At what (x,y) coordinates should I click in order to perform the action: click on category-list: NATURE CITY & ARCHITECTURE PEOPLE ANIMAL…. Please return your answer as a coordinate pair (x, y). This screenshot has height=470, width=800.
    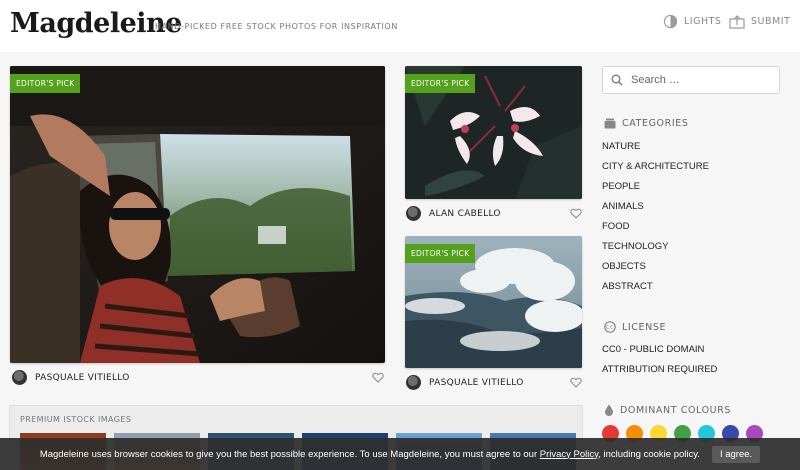
    Looking at the image, I should click on (655, 220).